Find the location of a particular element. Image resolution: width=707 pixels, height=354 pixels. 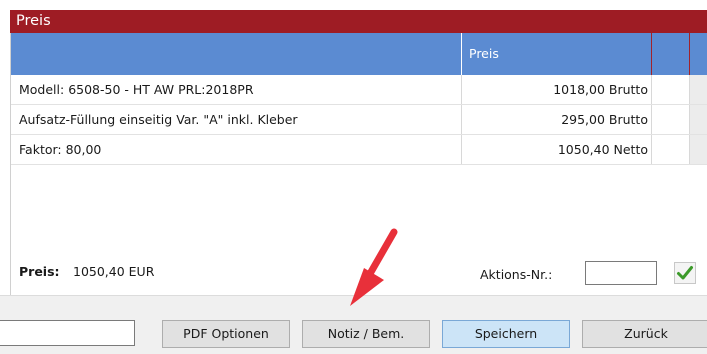

table-header: Preis is located at coordinates (359, 54).